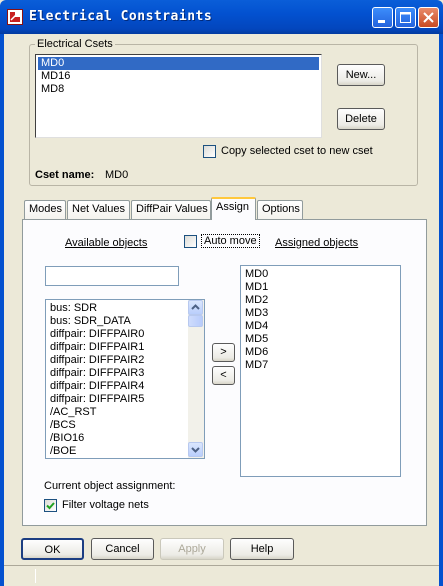 This screenshot has height=586, width=443. What do you see at coordinates (178, 76) in the screenshot?
I see `cset-item: MD16` at bounding box center [178, 76].